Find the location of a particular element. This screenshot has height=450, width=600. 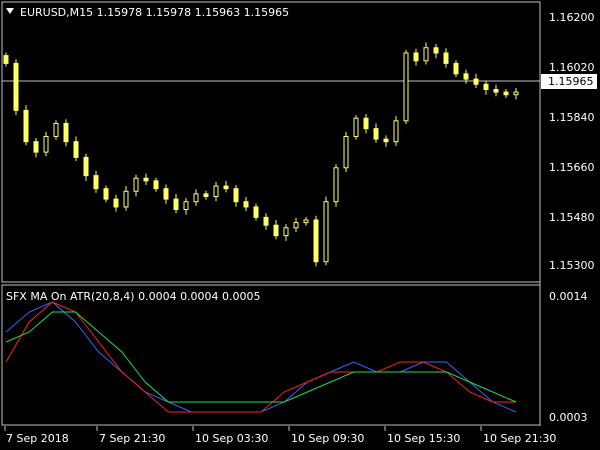

price-label: 1.16200 is located at coordinates (572, 17).